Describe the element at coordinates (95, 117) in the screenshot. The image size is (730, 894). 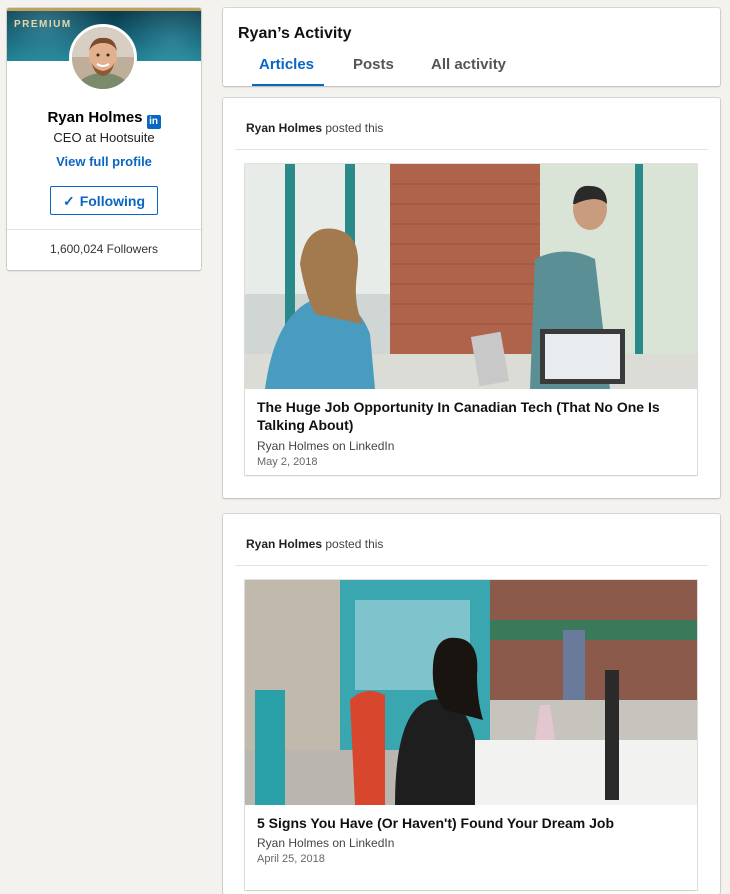
I see `profile-name-text: Ryan Holmes` at that location.